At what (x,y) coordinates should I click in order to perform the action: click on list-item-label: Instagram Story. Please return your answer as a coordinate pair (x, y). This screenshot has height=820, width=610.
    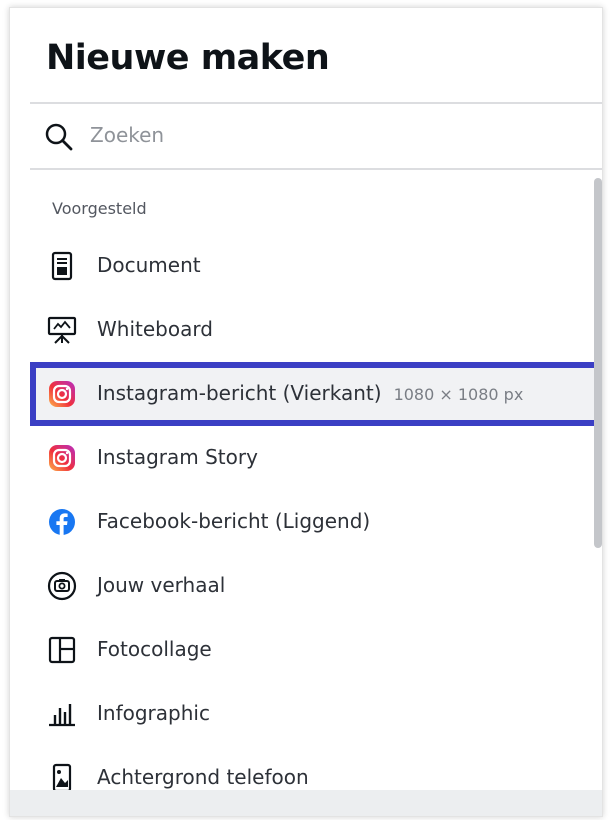
    Looking at the image, I should click on (177, 457).